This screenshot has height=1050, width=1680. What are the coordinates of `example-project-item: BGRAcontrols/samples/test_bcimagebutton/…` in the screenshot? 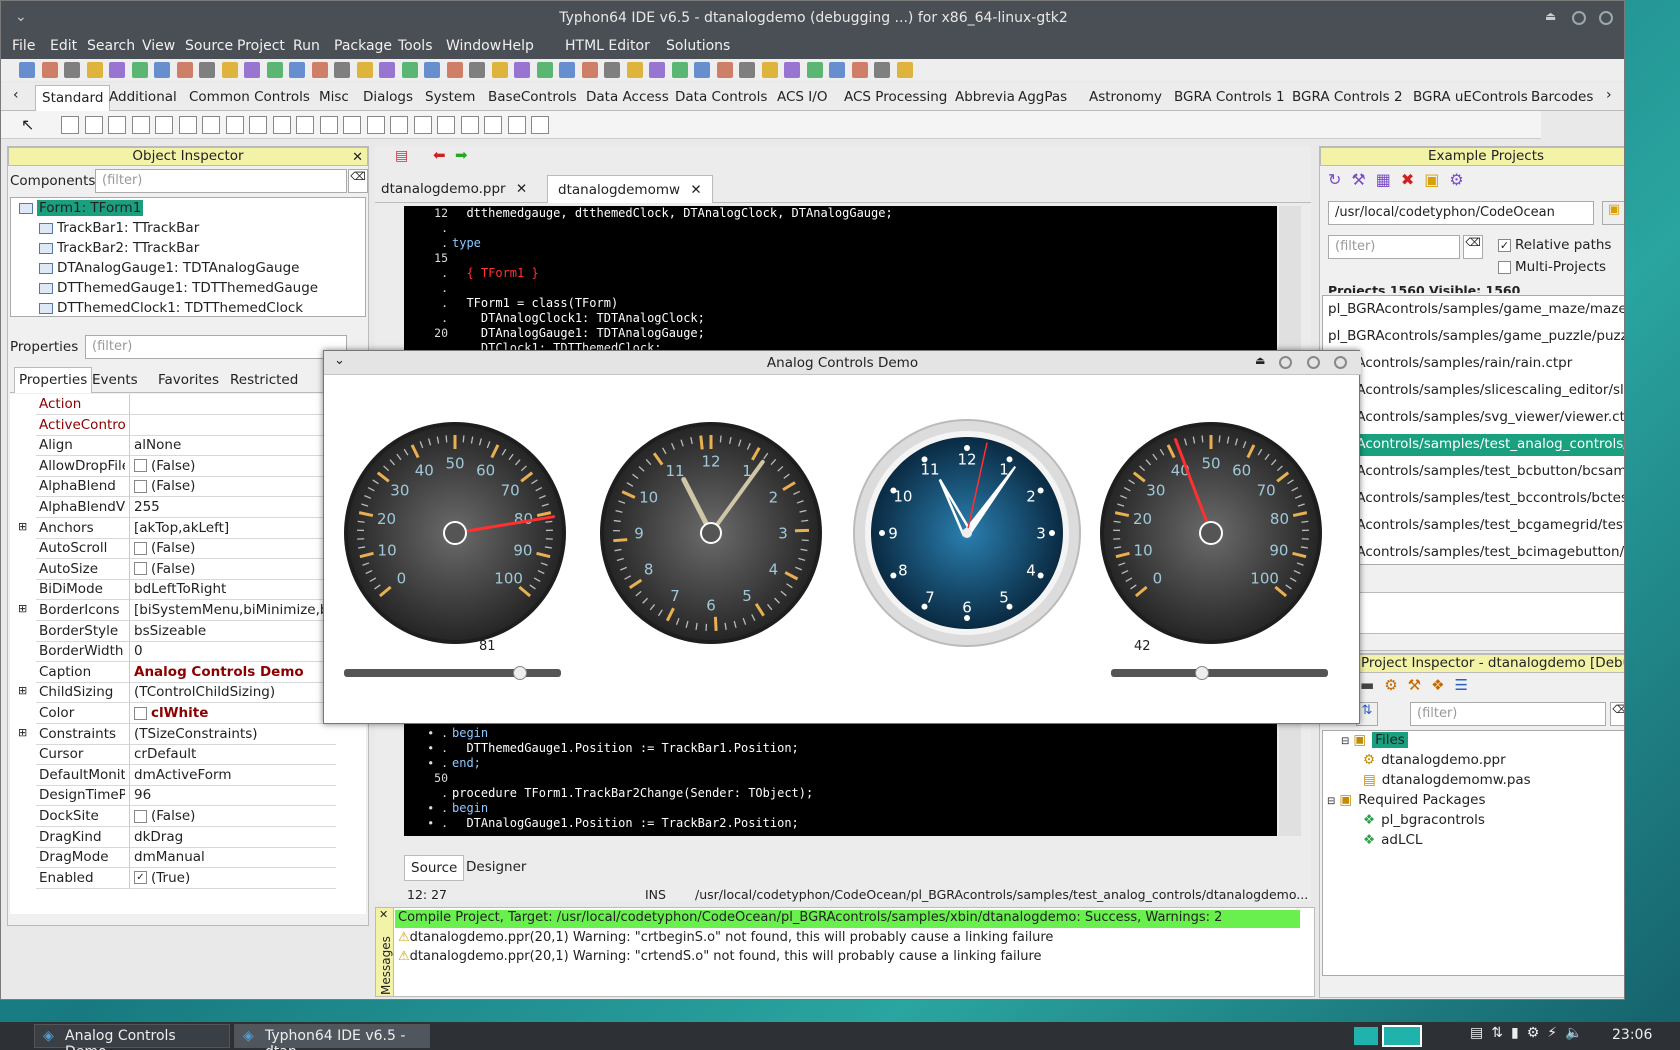 It's located at (1474, 553).